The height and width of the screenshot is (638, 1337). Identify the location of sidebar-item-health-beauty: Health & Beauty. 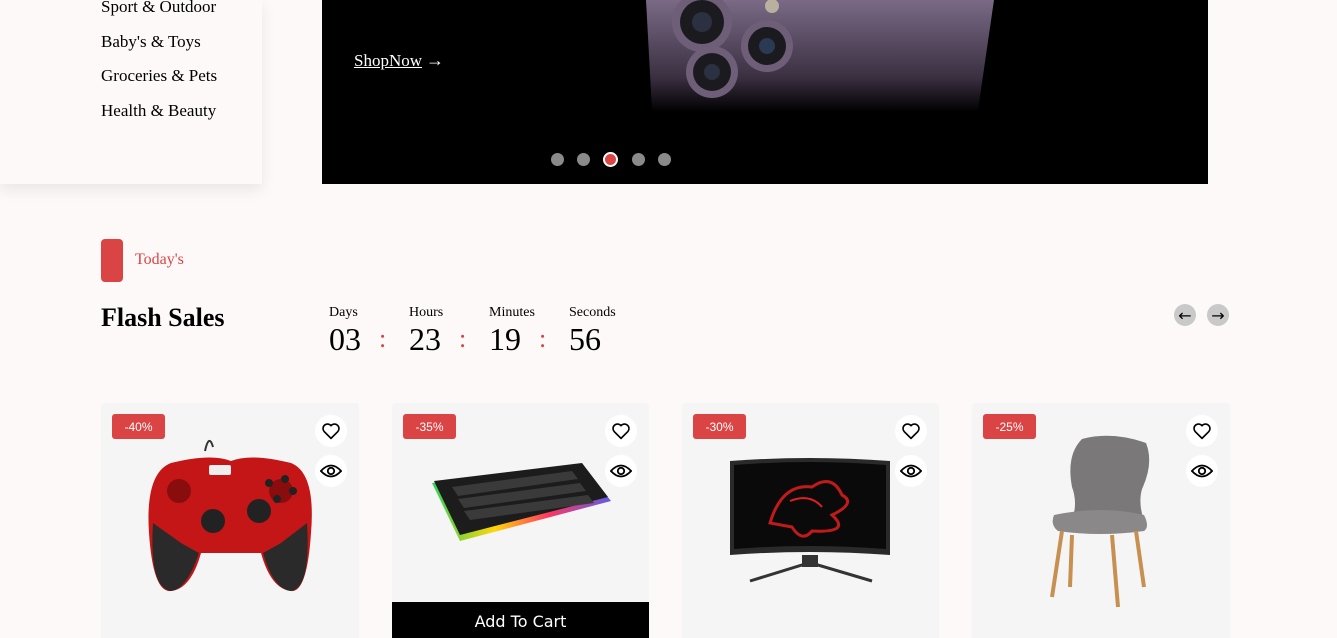
(158, 111).